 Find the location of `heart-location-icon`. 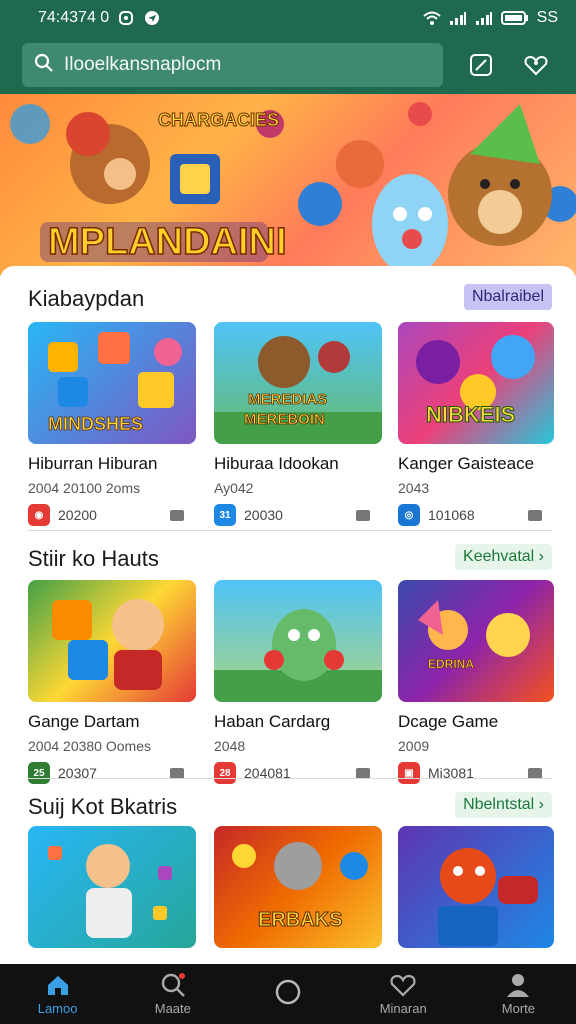

heart-location-icon is located at coordinates (536, 65).